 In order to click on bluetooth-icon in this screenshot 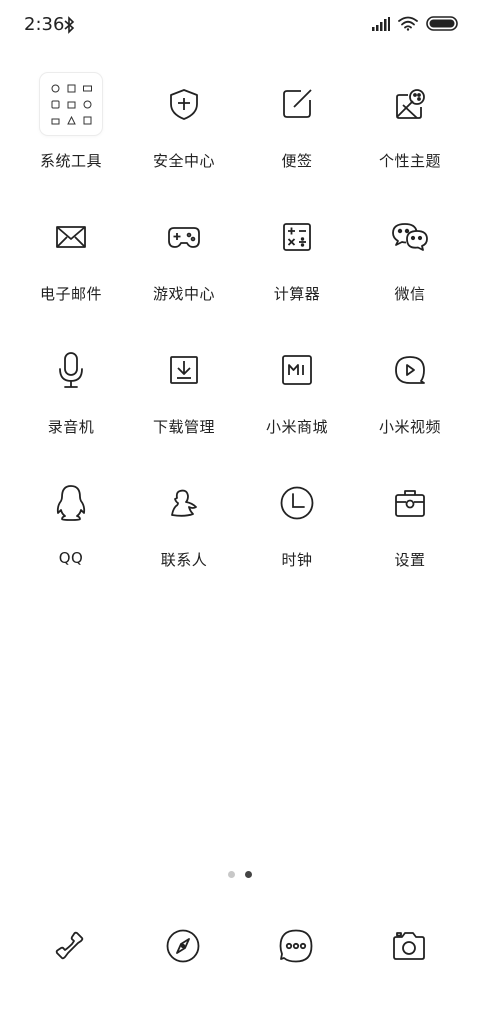, I will do `click(69, 27)`.